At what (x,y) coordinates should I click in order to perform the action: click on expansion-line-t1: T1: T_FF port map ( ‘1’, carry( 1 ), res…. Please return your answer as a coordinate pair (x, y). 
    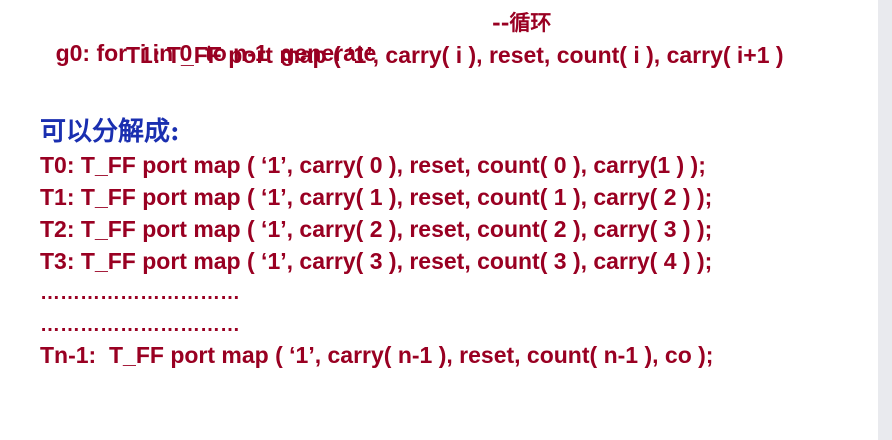
    Looking at the image, I should click on (376, 197).